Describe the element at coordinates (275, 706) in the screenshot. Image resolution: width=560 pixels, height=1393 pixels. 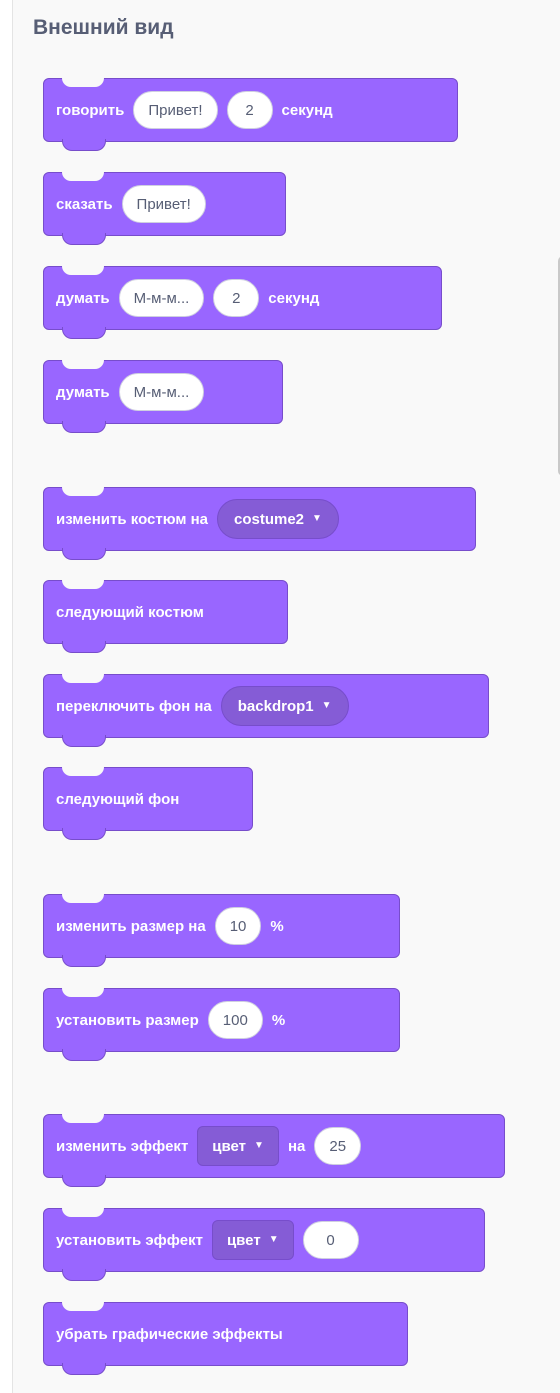
I see `backdrop-value: backdrop1` at that location.